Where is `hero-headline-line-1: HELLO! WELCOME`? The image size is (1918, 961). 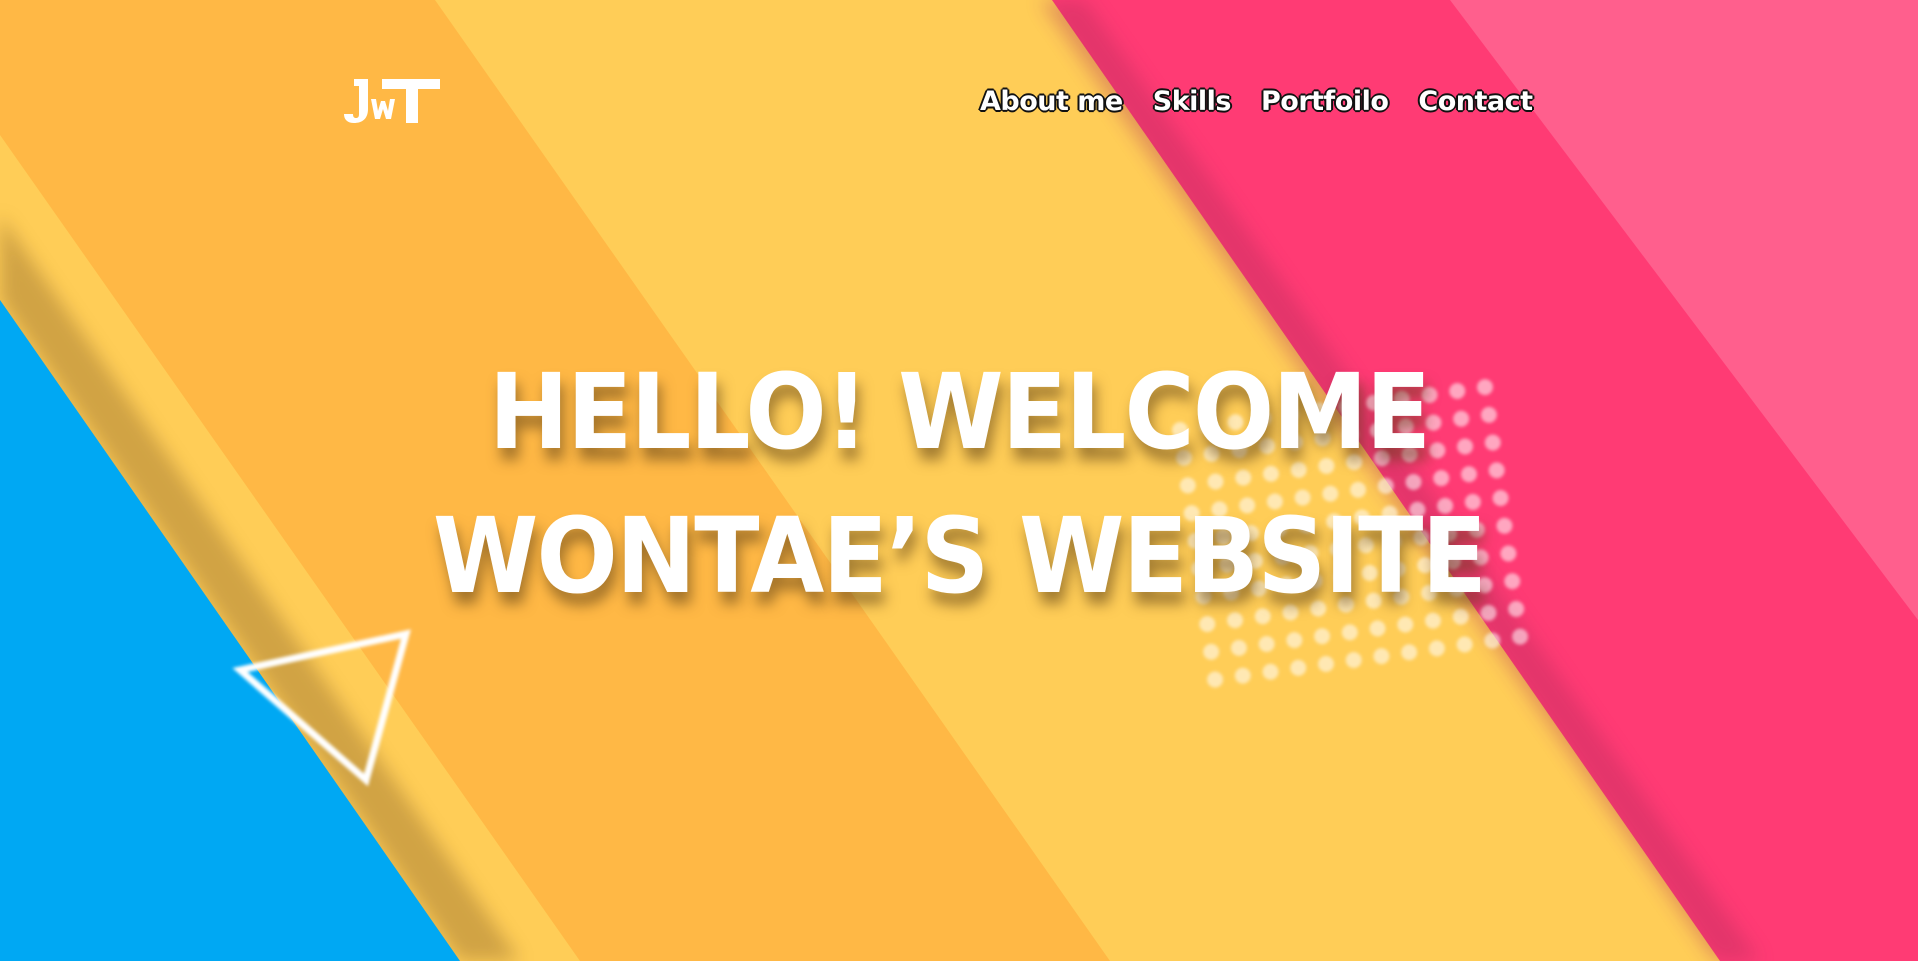
hero-headline-line-1: HELLO! WELCOME is located at coordinates (959, 412).